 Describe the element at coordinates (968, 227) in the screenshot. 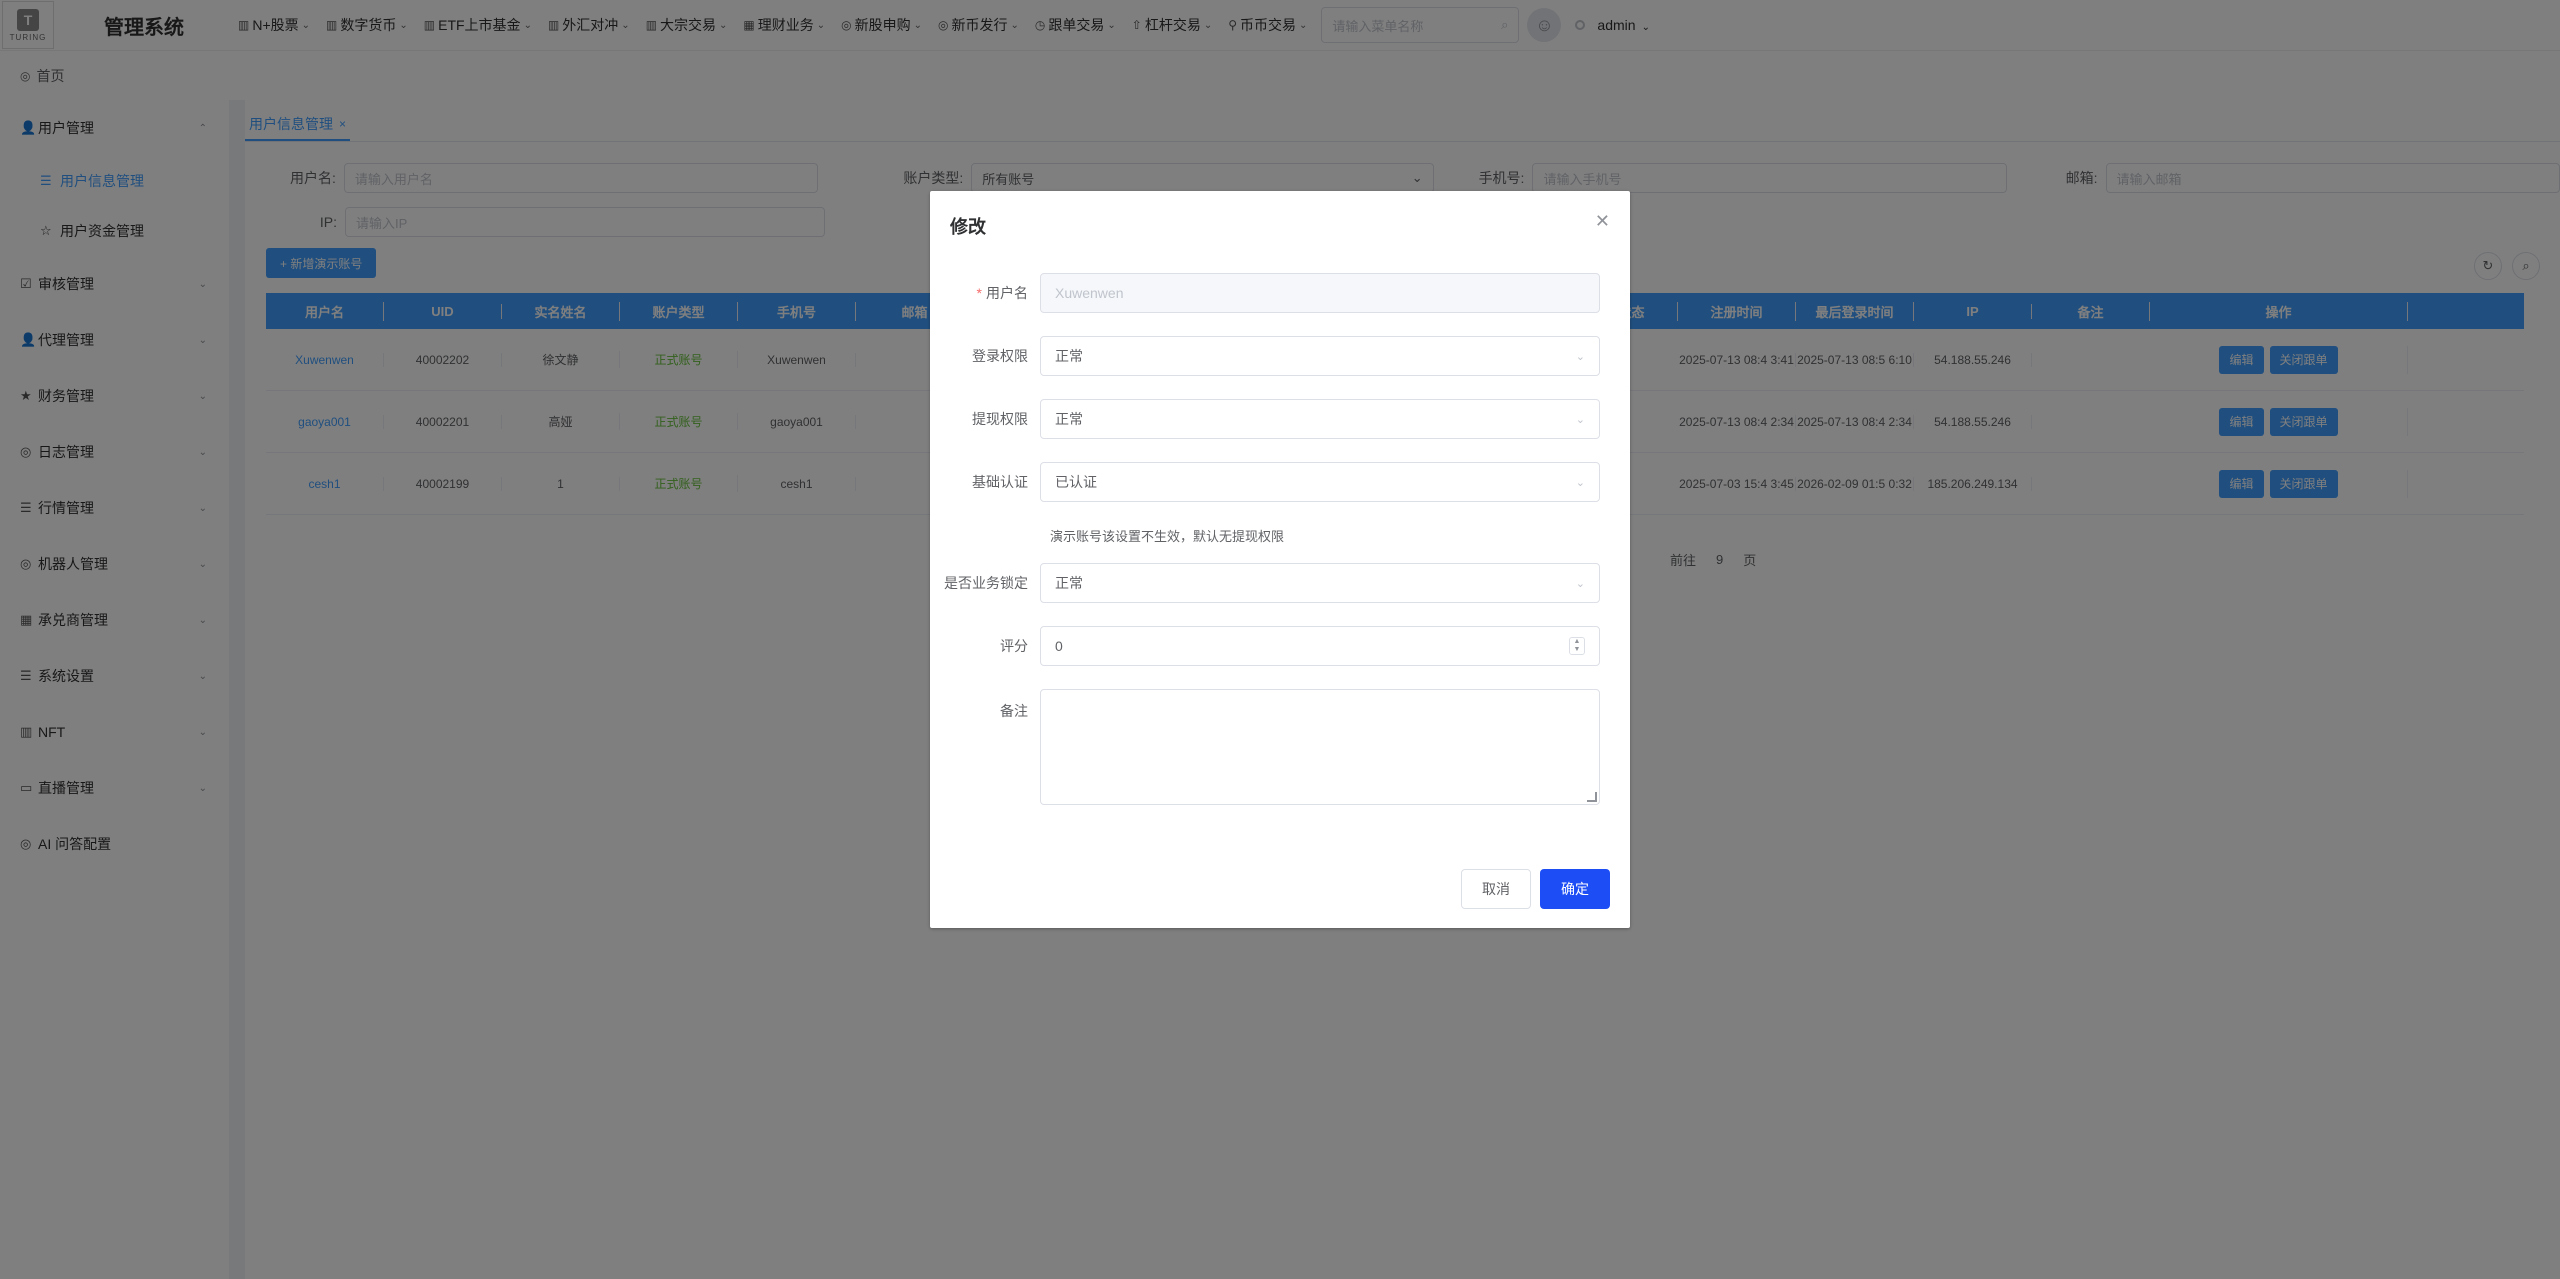

I see `dialog-title: 修改` at that location.